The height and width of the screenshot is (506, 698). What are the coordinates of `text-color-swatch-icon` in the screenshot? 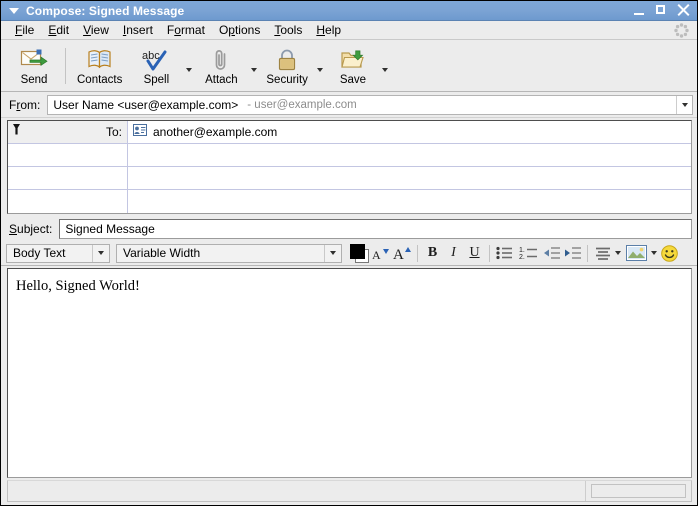 It's located at (360, 253).